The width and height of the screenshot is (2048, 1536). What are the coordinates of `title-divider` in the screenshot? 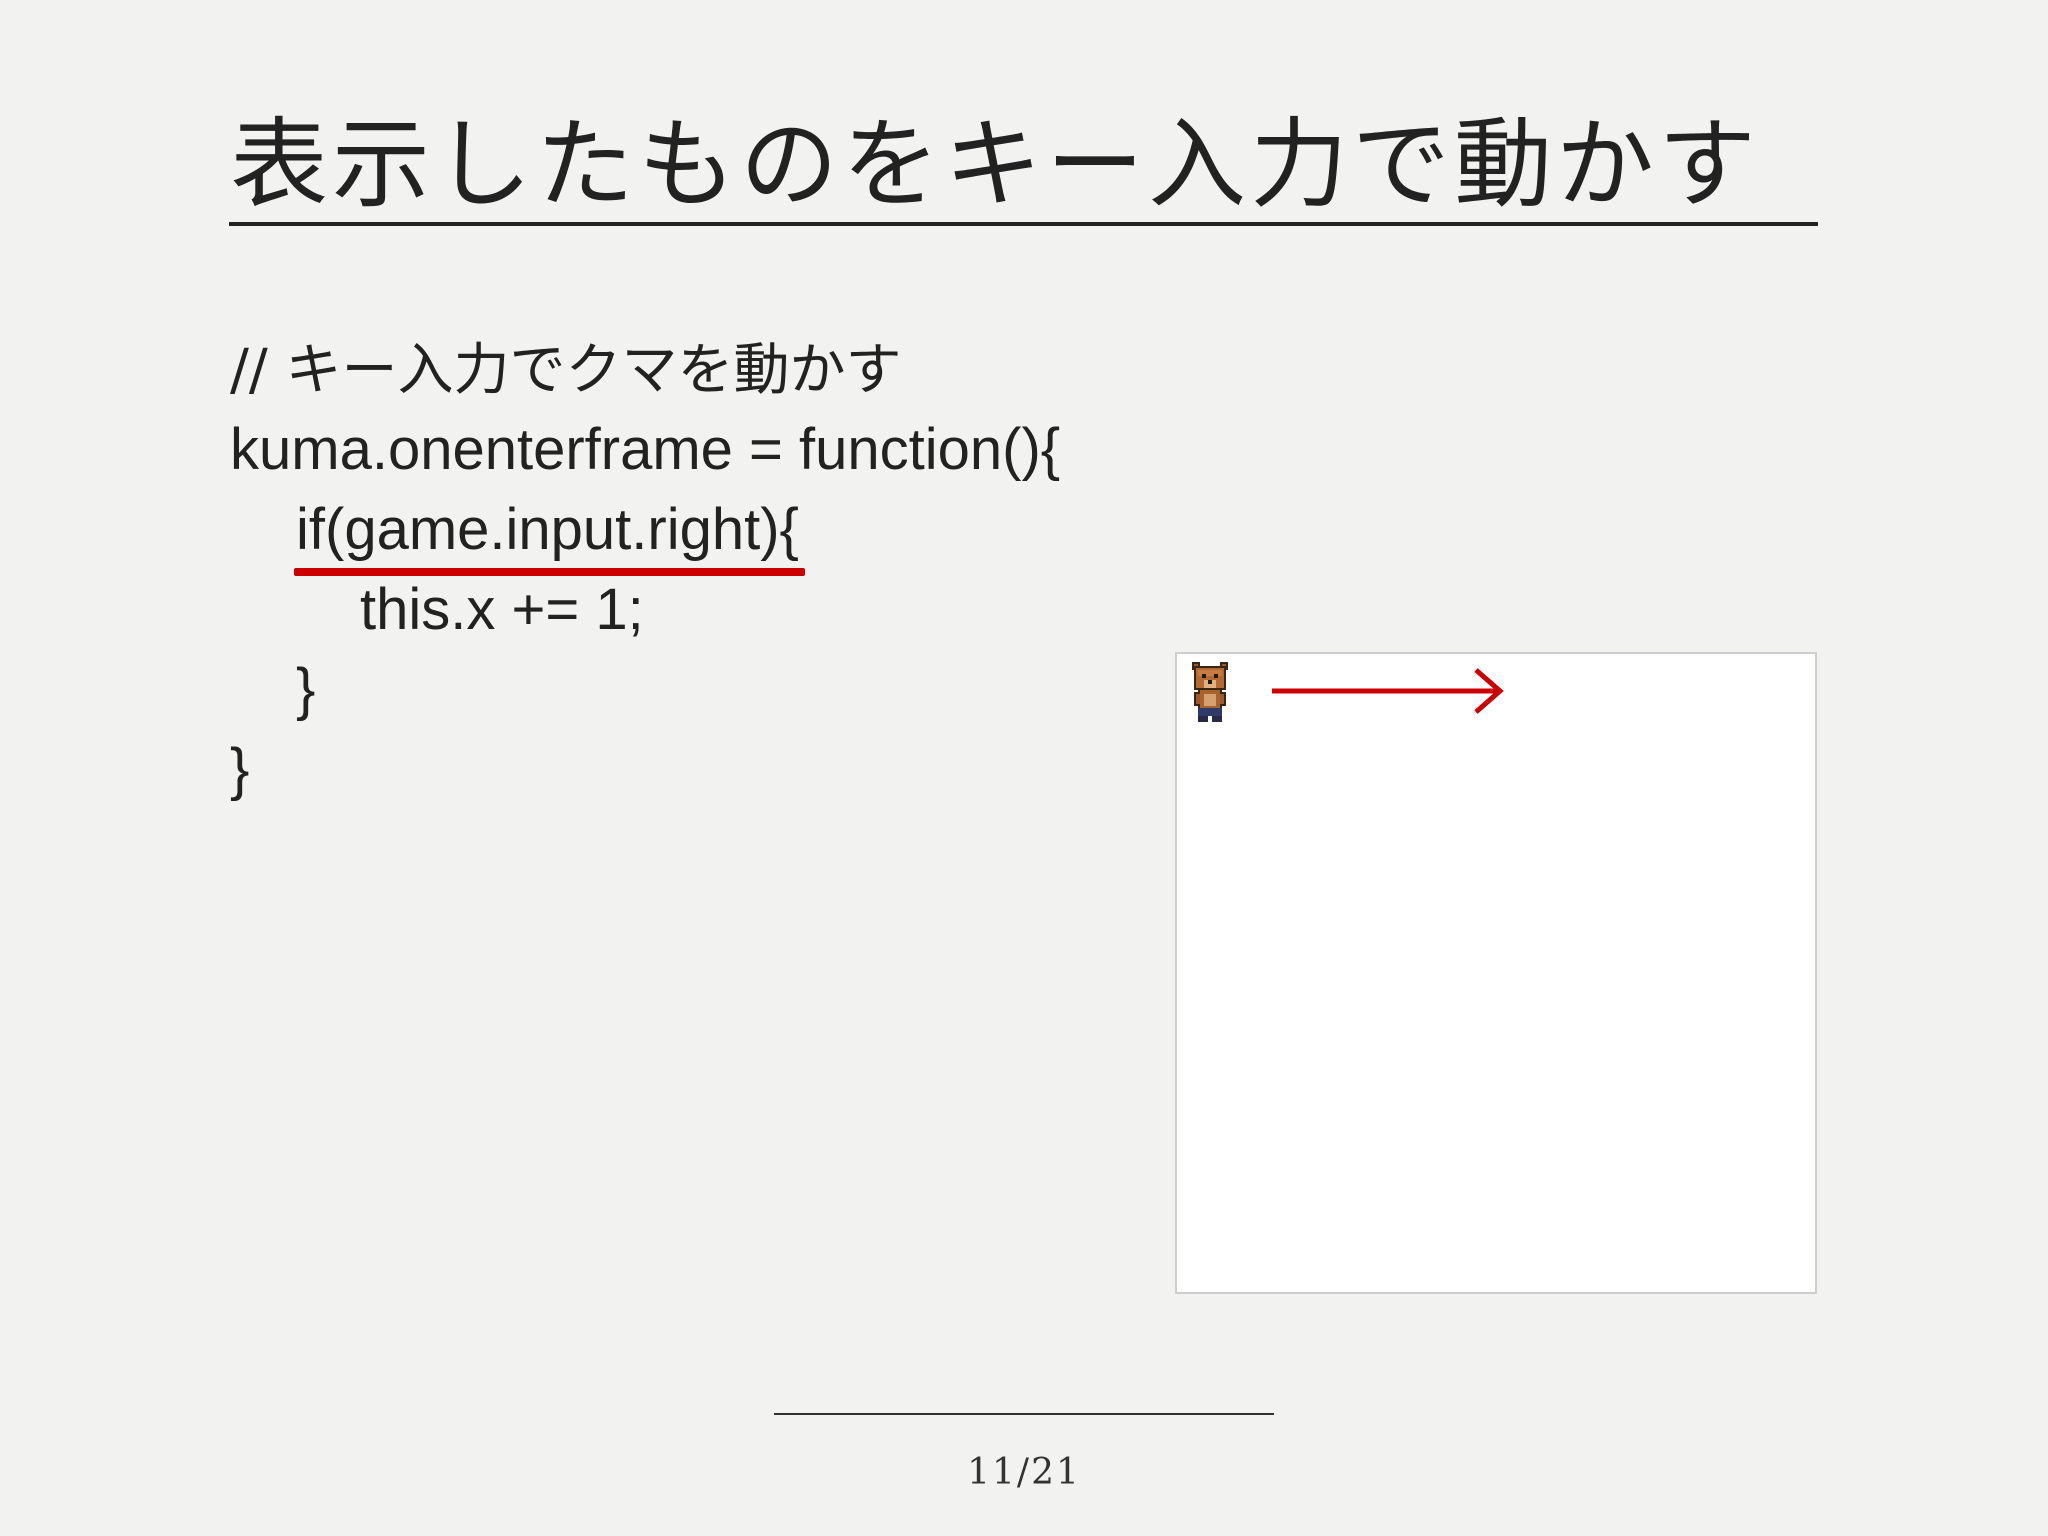 It's located at (1023, 224).